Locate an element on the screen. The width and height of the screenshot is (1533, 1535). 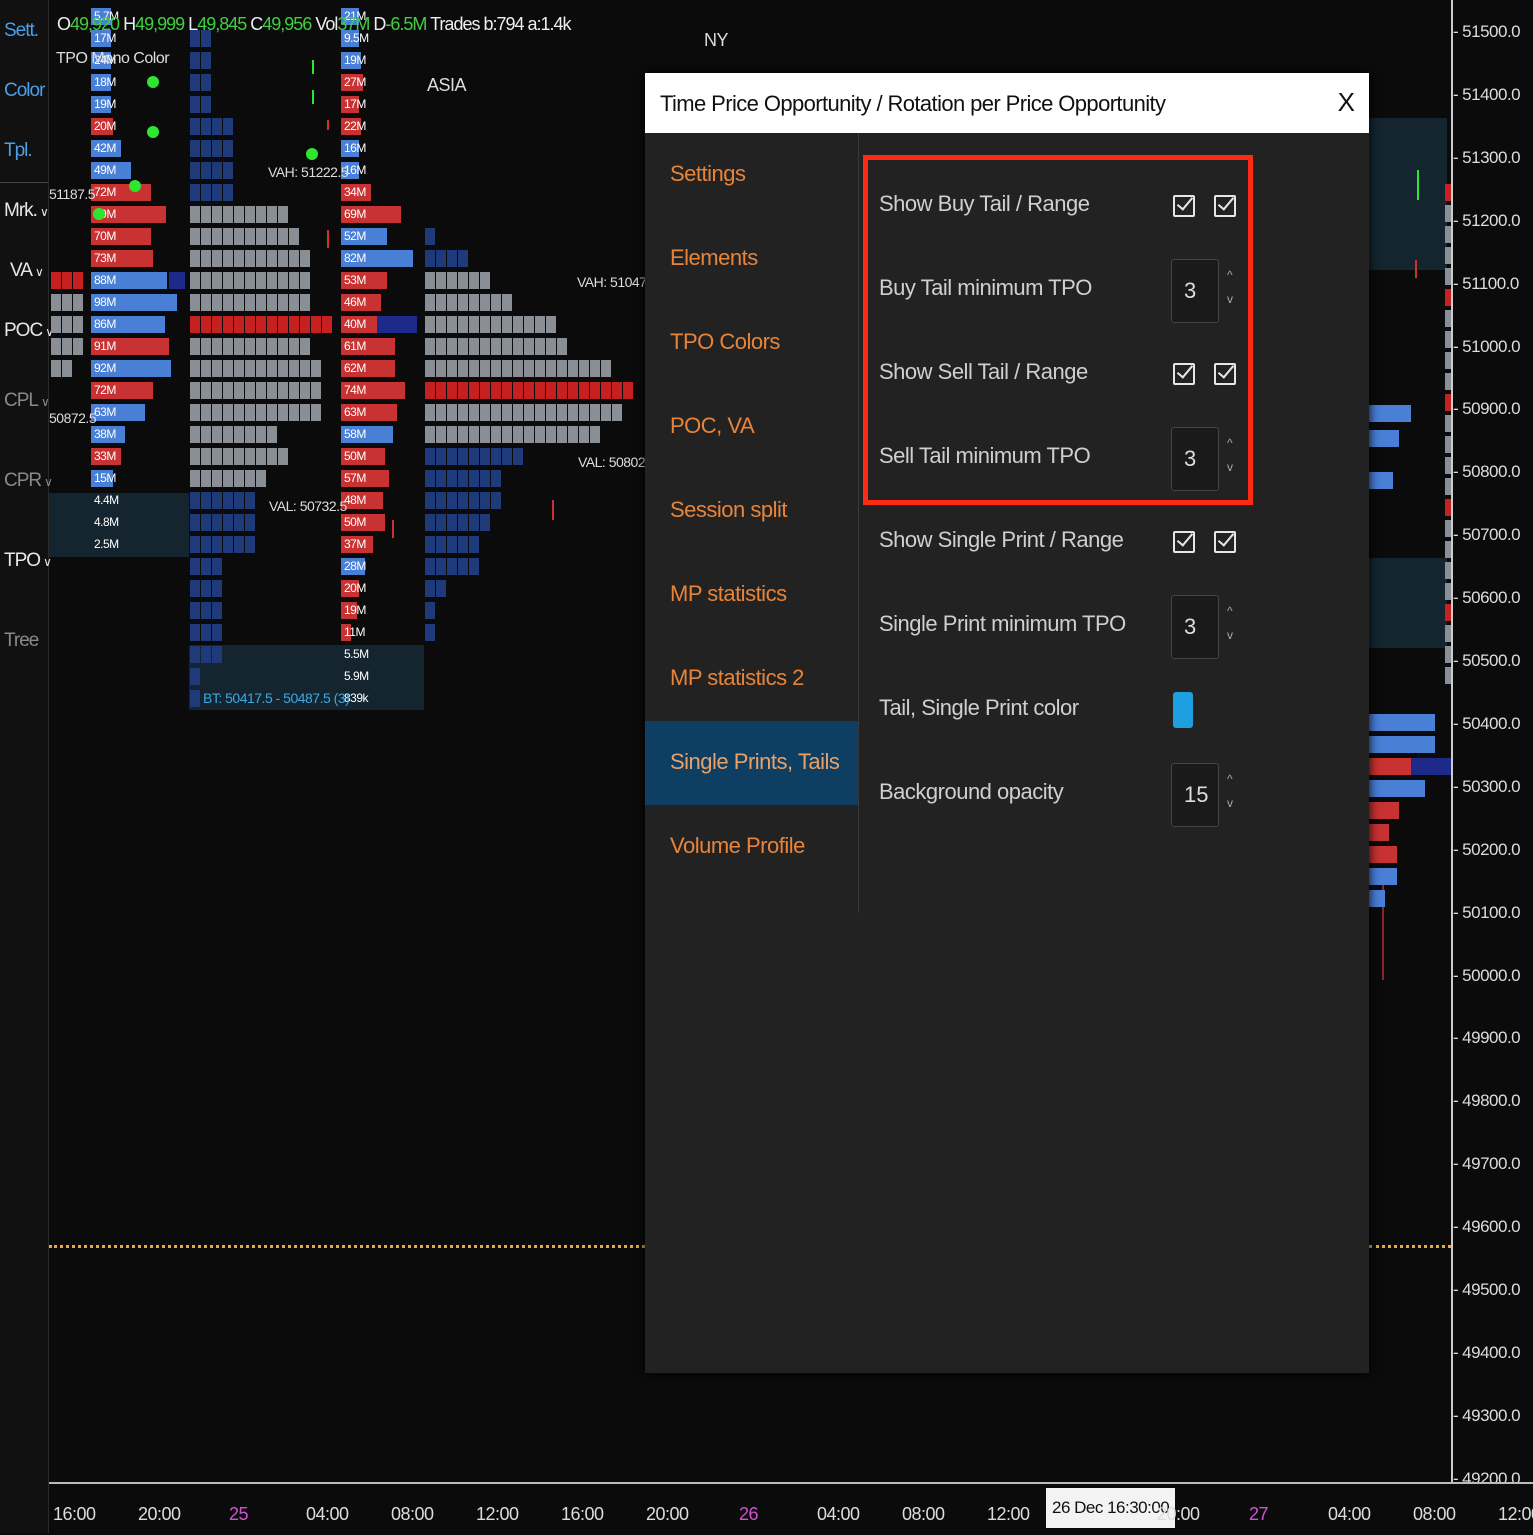
nav-item-tpo-colors: TPO Colors is located at coordinates (751, 343).